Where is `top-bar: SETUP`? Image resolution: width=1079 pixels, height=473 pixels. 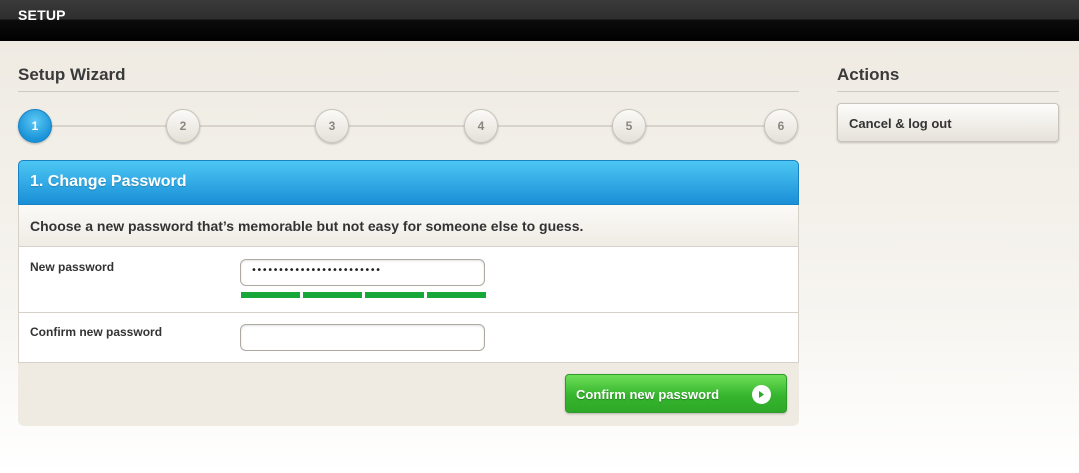
top-bar: SETUP is located at coordinates (539, 20).